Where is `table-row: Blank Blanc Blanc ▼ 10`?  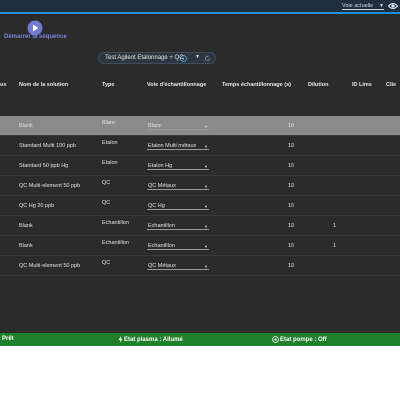 table-row: Blank Blanc Blanc ▼ 10 is located at coordinates (200, 126).